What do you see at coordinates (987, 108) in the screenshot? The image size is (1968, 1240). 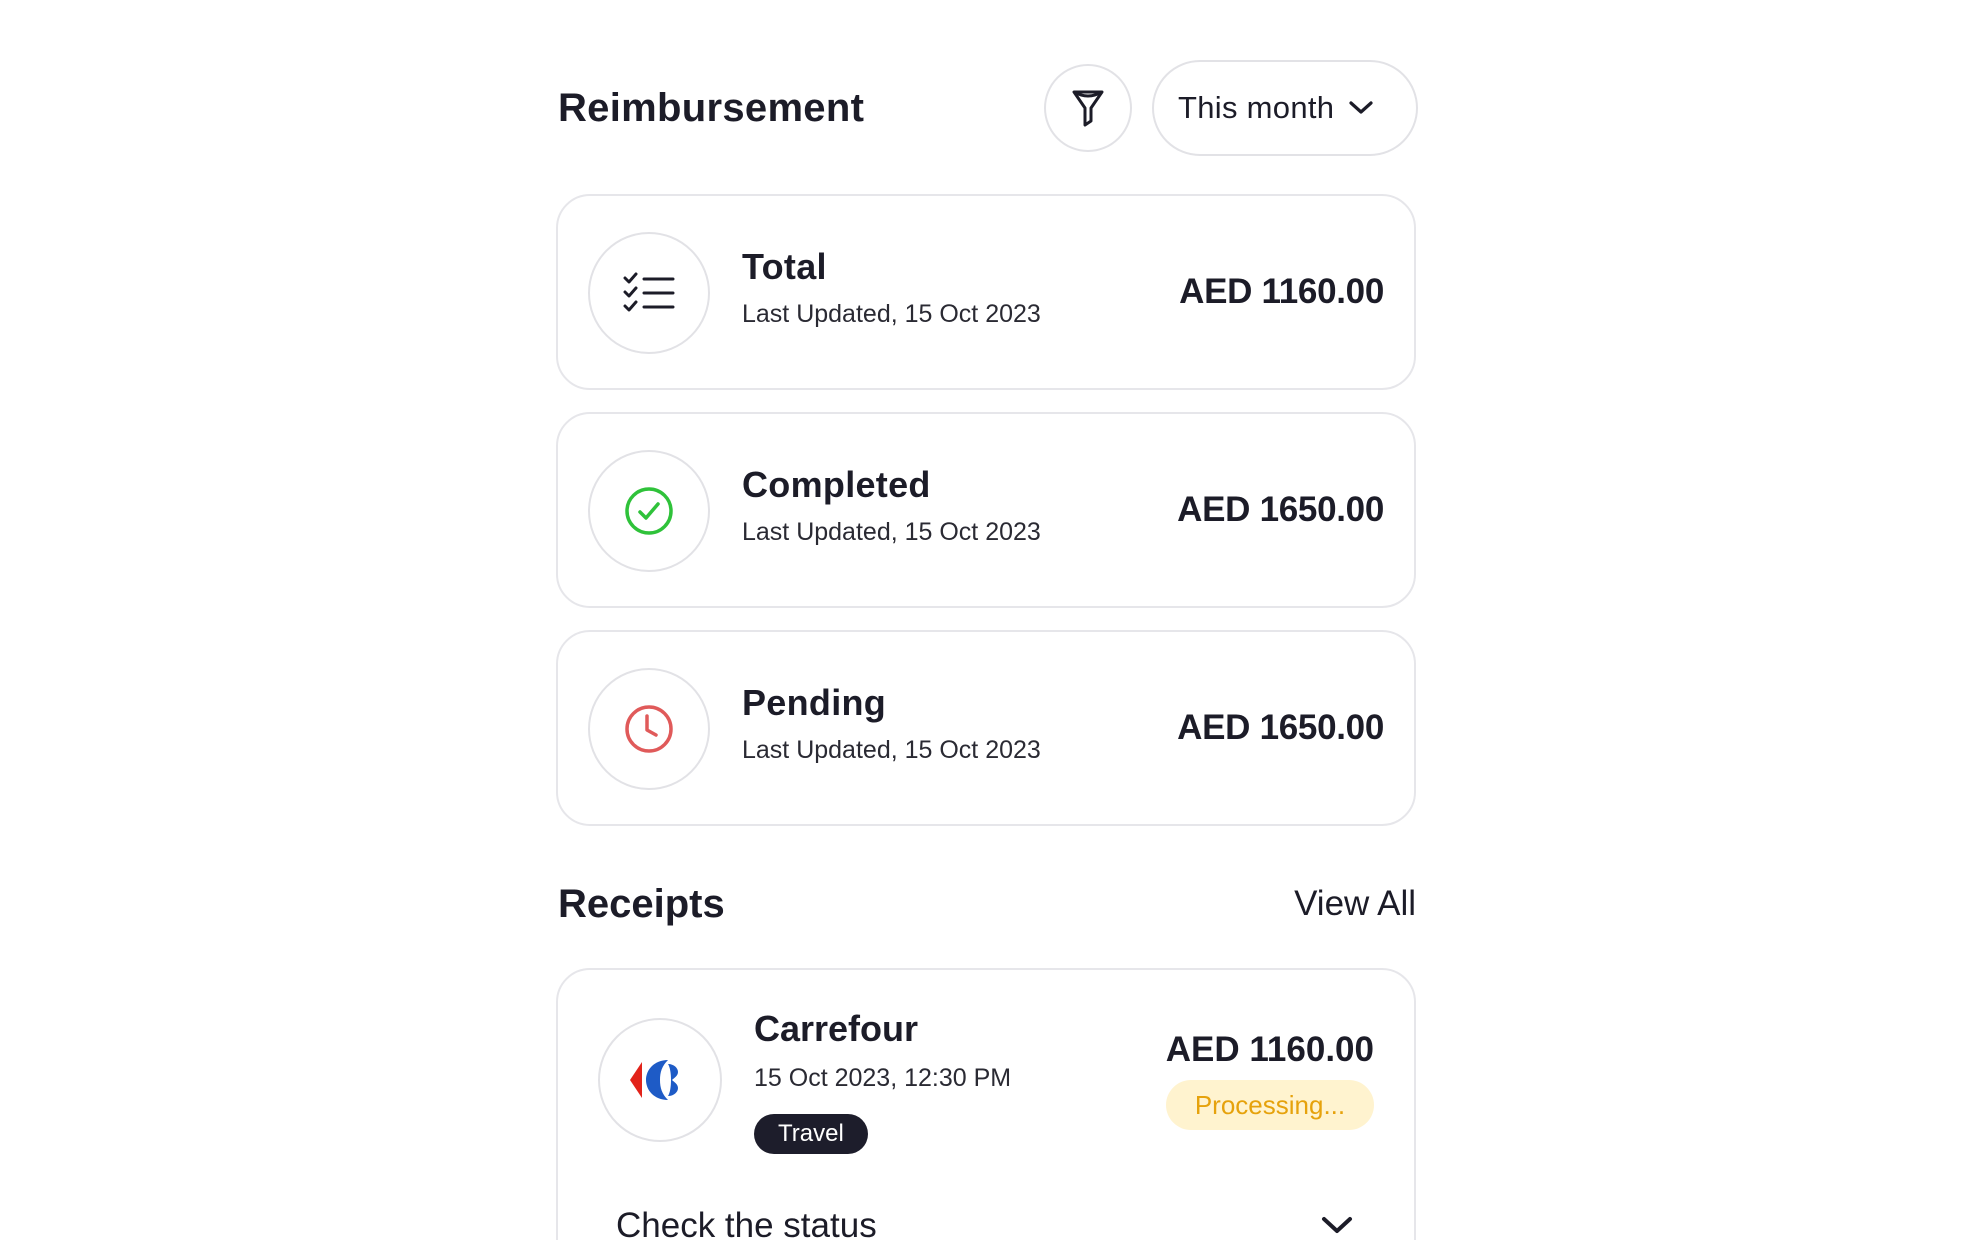 I see `header: Reimbursement This month` at bounding box center [987, 108].